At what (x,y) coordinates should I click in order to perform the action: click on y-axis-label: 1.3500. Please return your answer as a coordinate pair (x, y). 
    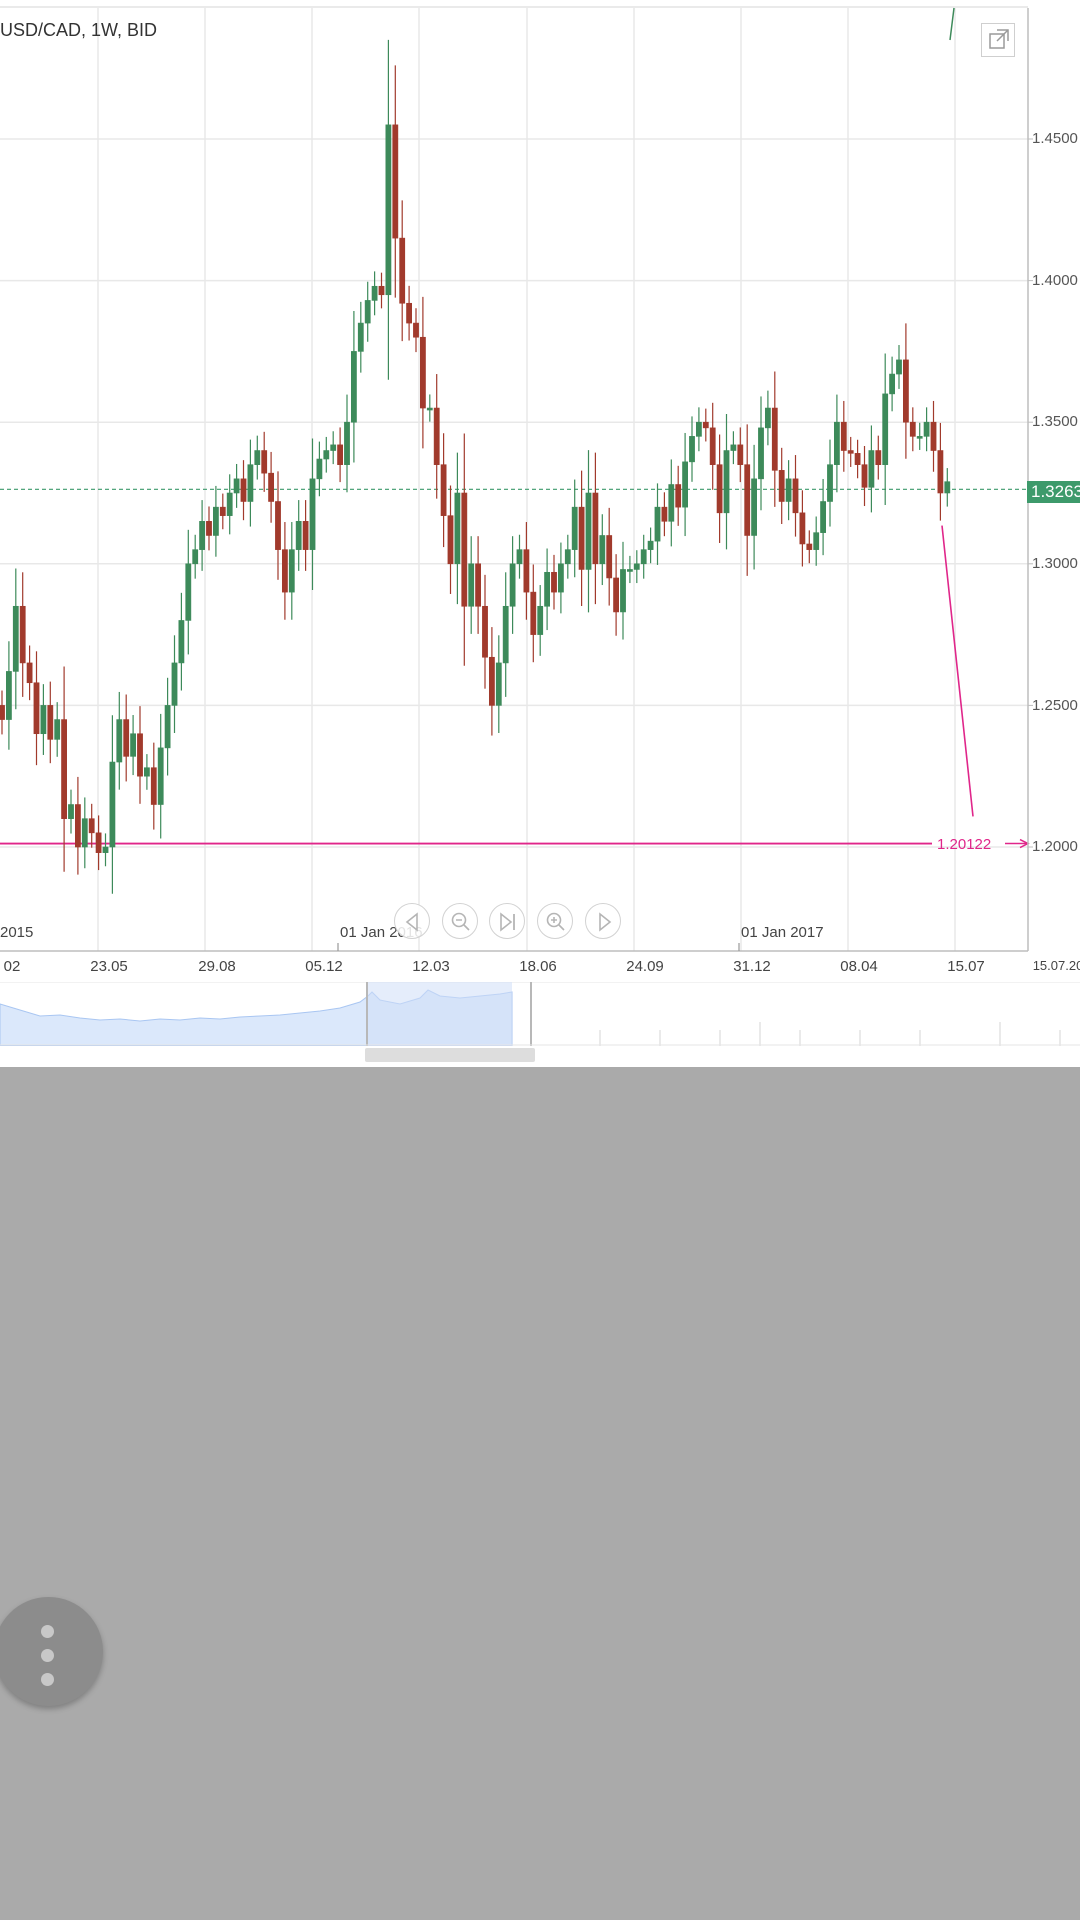
    Looking at the image, I should click on (1055, 421).